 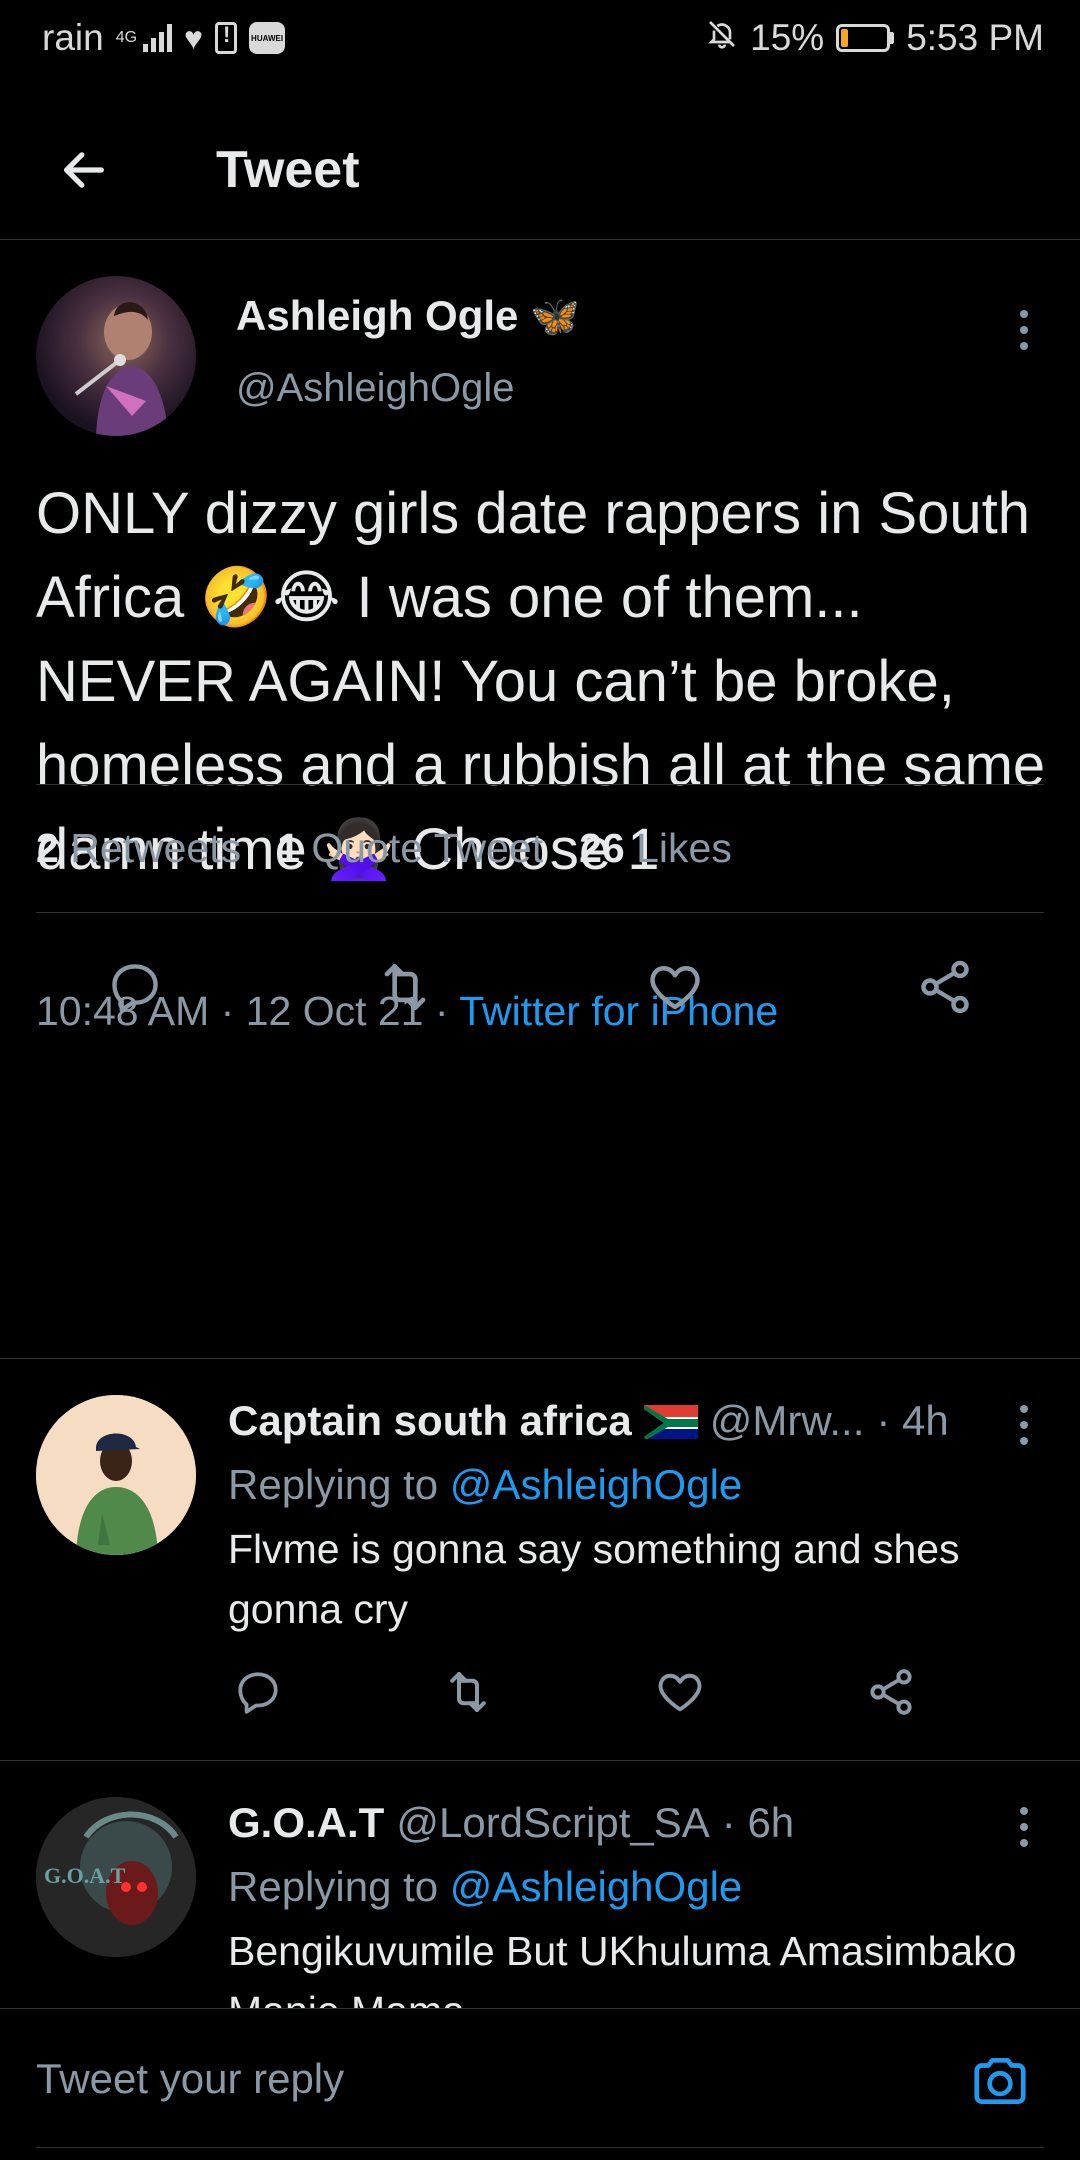 What do you see at coordinates (427, 848) in the screenshot?
I see `quotes-label: Quote Tweet` at bounding box center [427, 848].